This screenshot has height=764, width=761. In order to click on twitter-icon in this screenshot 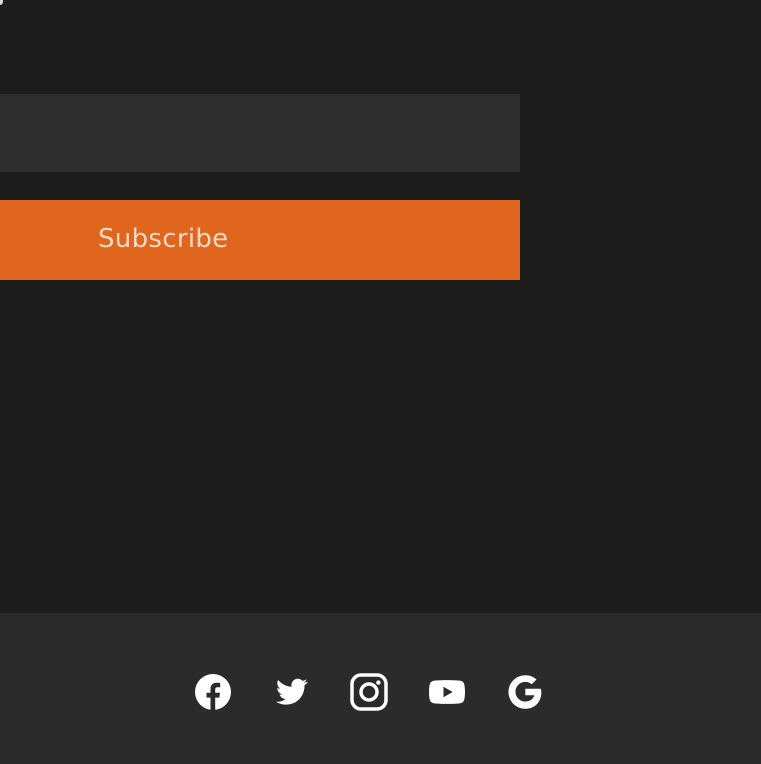, I will do `click(292, 691)`.